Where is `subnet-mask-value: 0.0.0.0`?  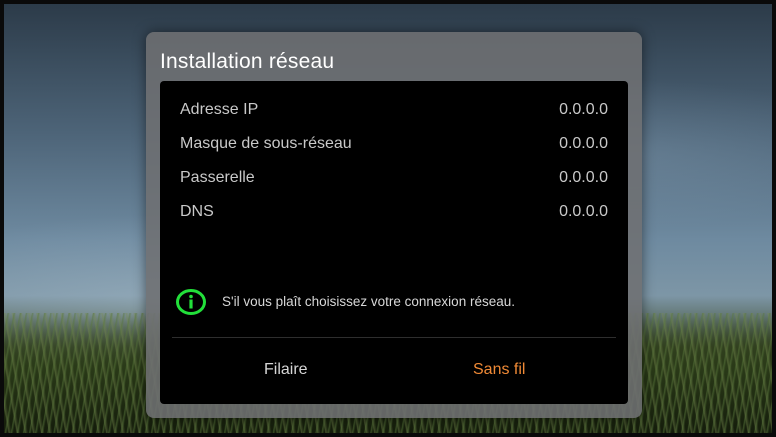
subnet-mask-value: 0.0.0.0 is located at coordinates (583, 143).